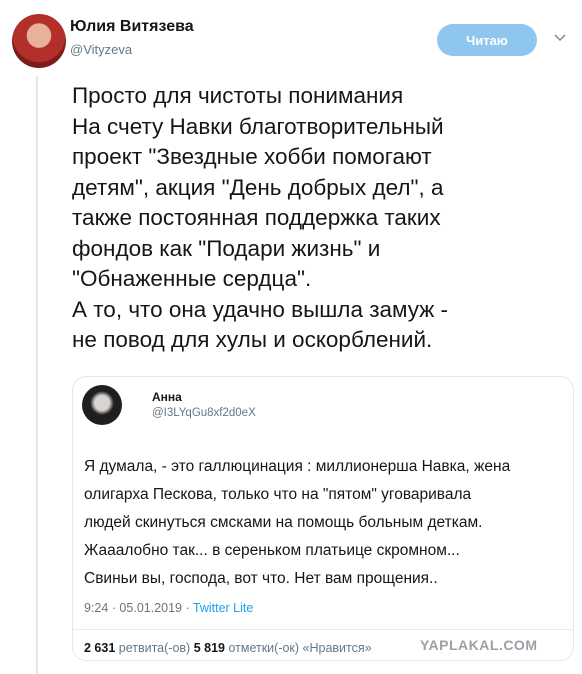 The width and height of the screenshot is (582, 674). Describe the element at coordinates (223, 608) in the screenshot. I see `quoted-source-link: Twitter Lite` at that location.